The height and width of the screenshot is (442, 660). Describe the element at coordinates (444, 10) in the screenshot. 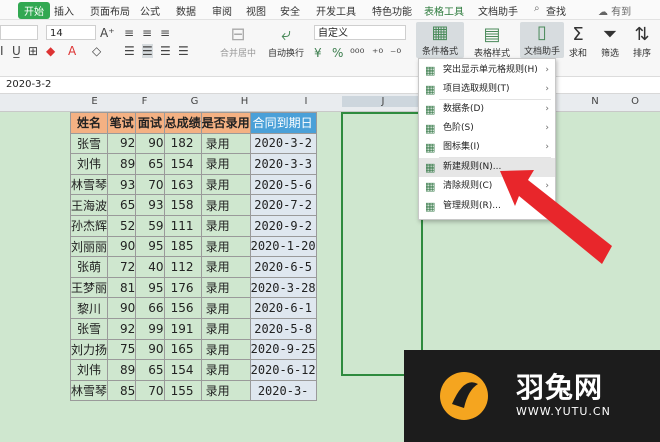

I see `tab-table-tools: 表格工具` at that location.